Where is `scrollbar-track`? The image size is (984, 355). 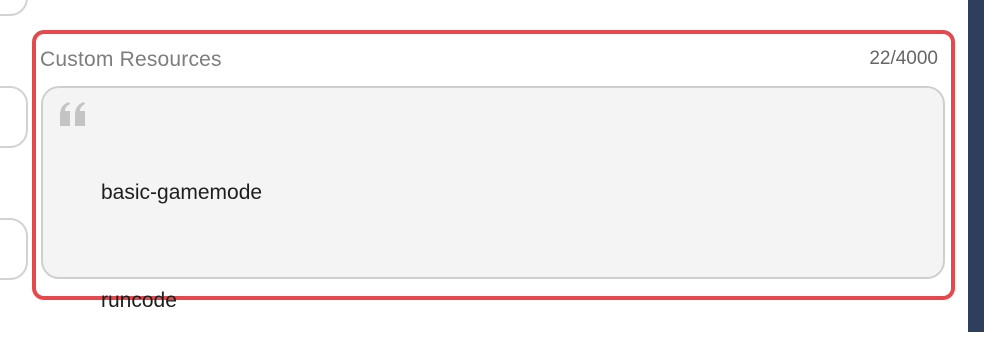
scrollbar-track is located at coordinates (976, 166).